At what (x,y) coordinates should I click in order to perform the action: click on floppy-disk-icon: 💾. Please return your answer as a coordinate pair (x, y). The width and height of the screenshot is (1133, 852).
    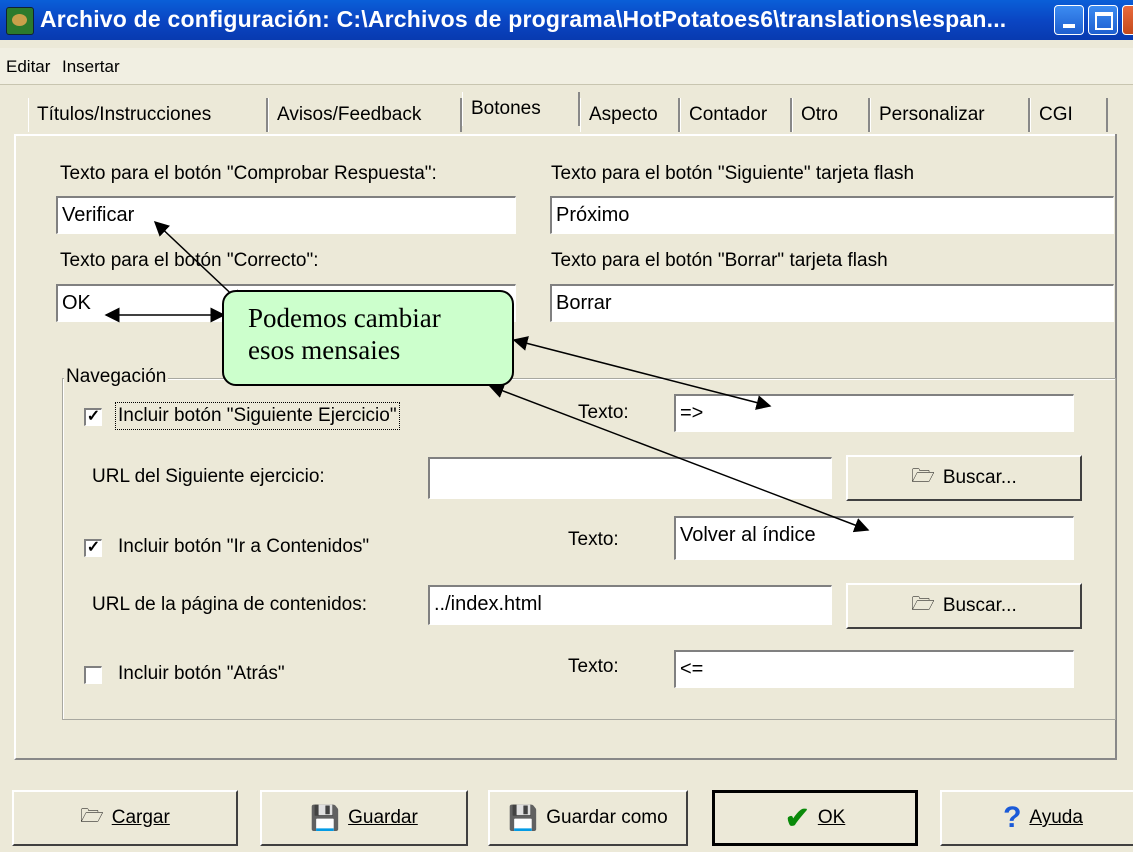
    Looking at the image, I should click on (325, 818).